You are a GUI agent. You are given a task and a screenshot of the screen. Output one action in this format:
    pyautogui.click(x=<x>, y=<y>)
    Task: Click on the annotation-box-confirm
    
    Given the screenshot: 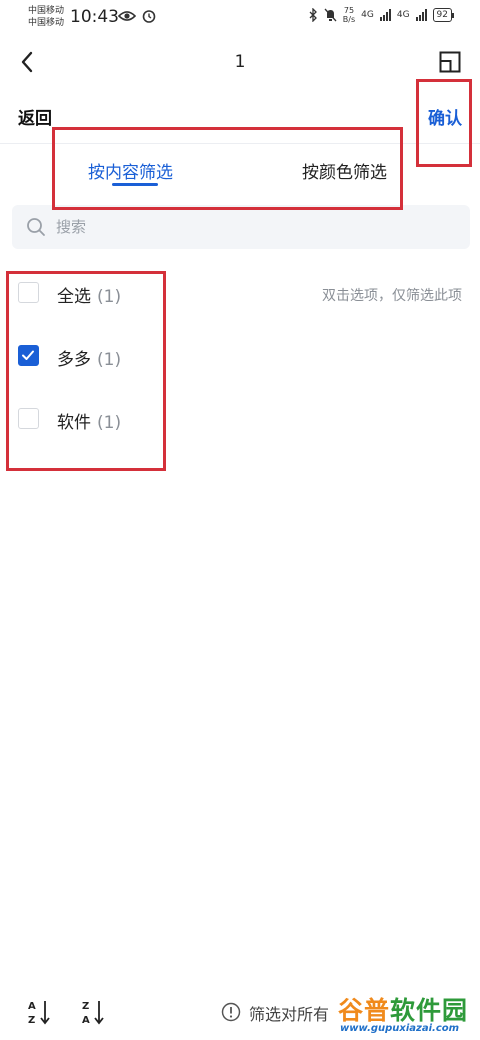 What is the action you would take?
    pyautogui.click(x=444, y=123)
    